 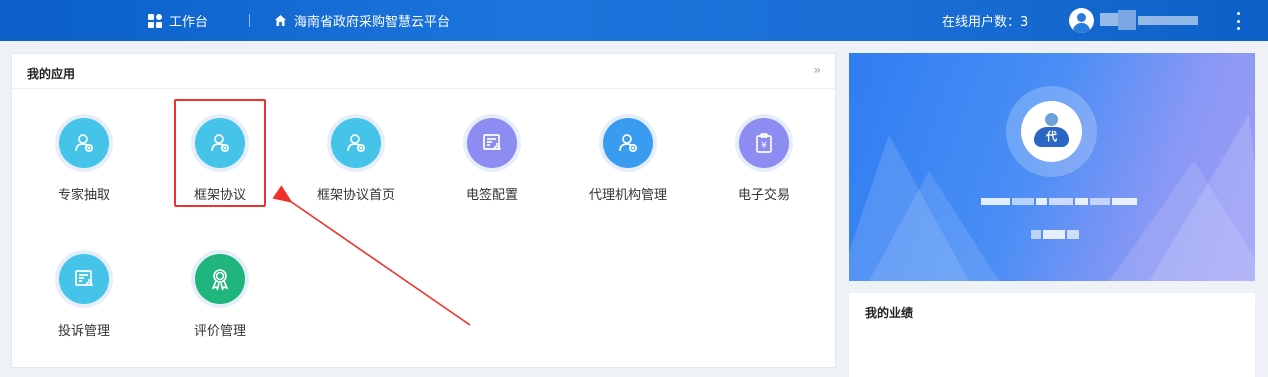 What do you see at coordinates (355, 195) in the screenshot?
I see `app-label: 框架协议首页` at bounding box center [355, 195].